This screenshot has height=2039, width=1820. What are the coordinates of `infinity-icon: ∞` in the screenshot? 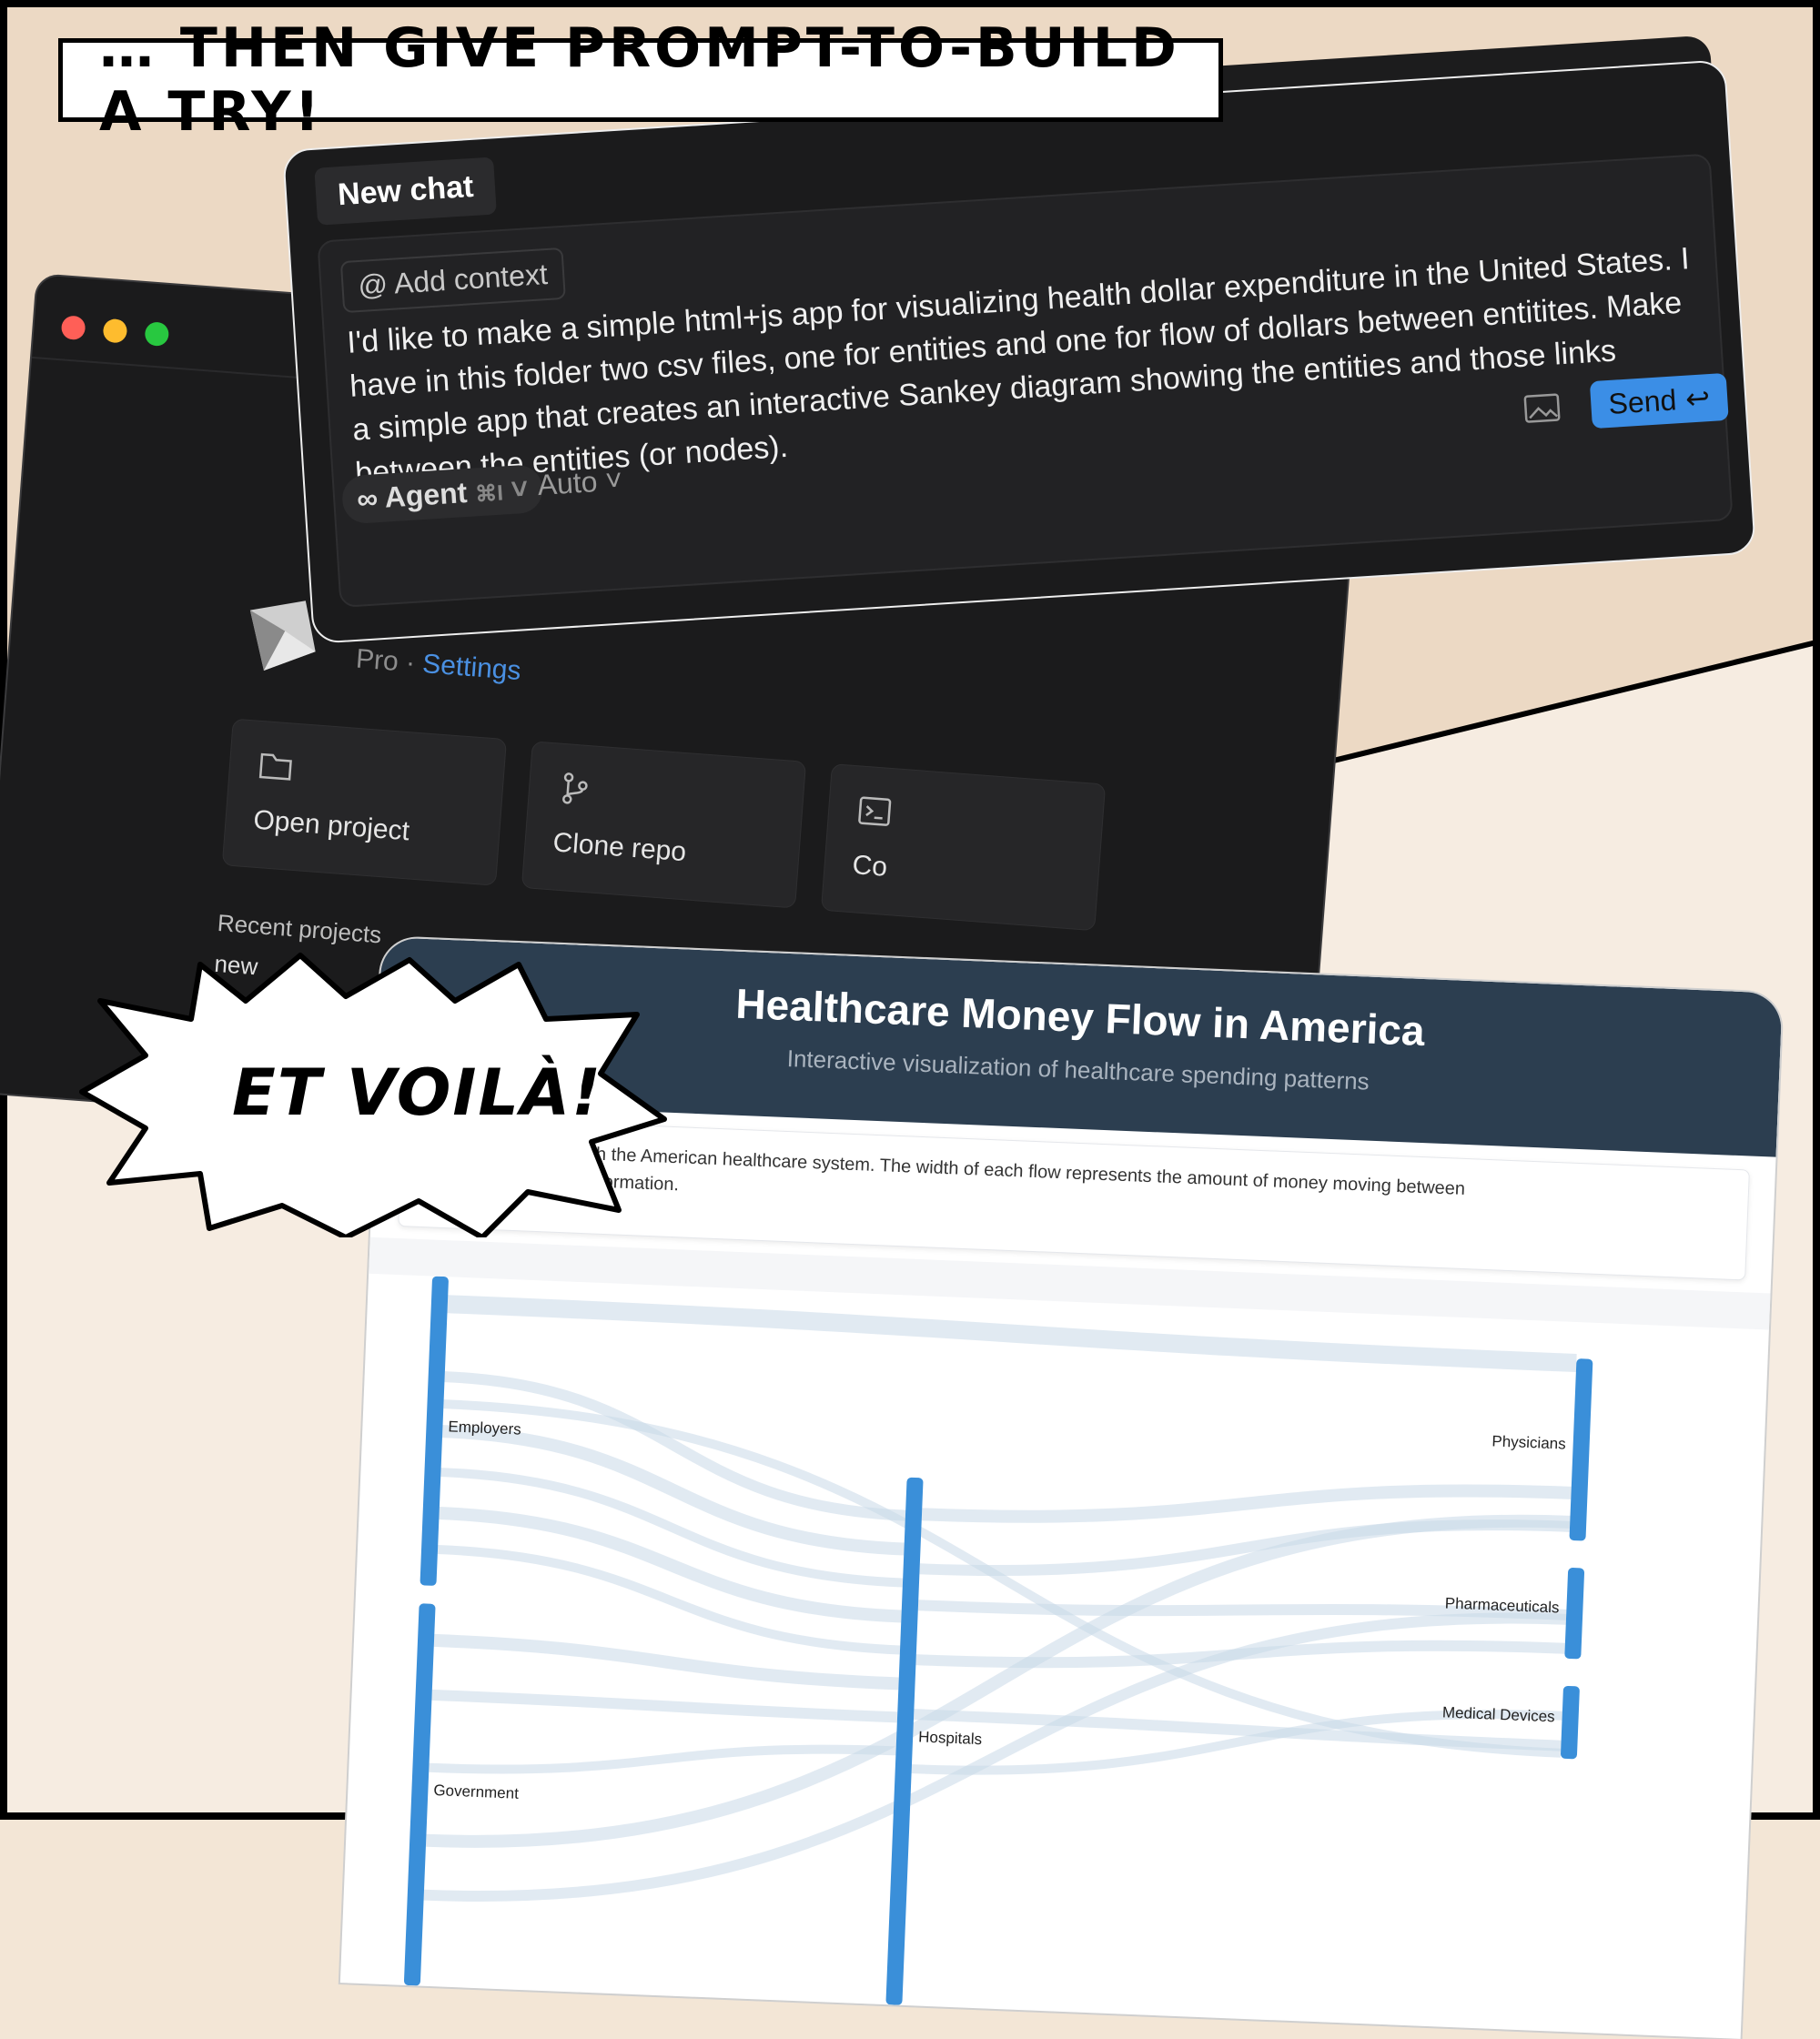 It's located at (371, 498).